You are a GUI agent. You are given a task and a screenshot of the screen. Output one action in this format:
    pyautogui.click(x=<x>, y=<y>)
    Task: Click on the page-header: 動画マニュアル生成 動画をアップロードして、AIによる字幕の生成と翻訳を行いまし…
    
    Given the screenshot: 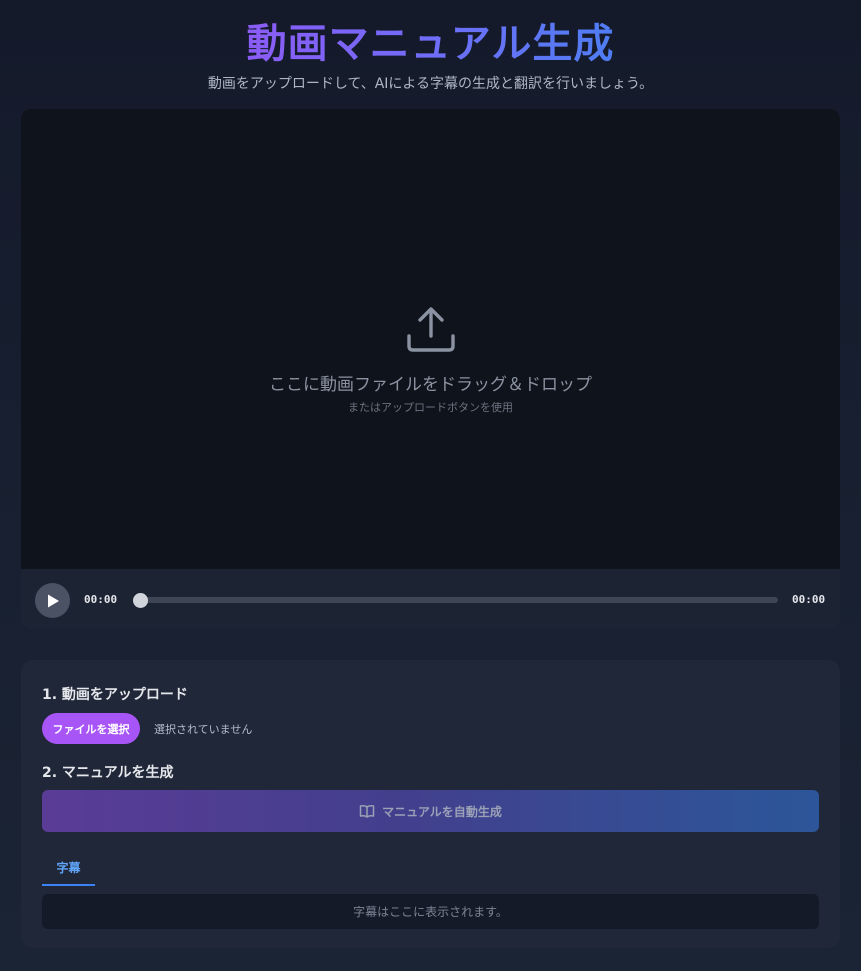 What is the action you would take?
    pyautogui.click(x=430, y=54)
    